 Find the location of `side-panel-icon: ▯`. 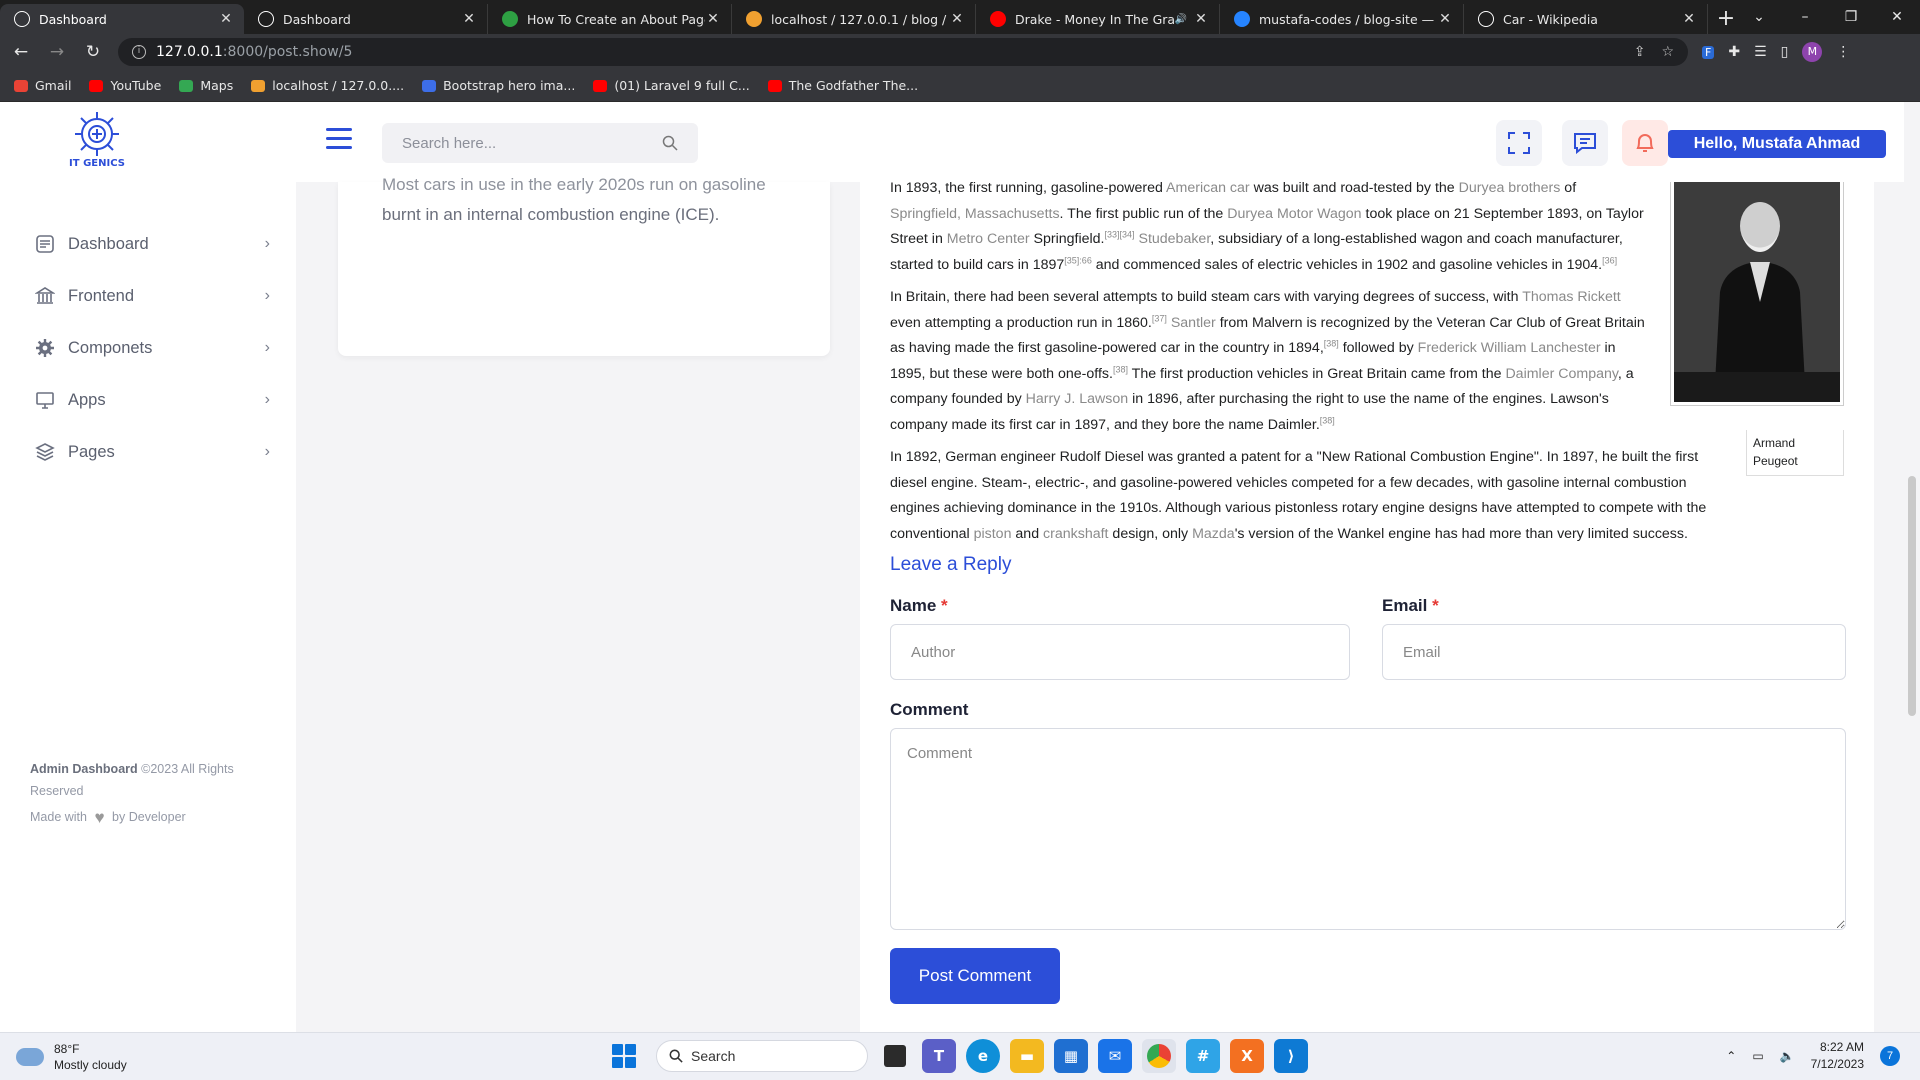

side-panel-icon: ▯ is located at coordinates (1785, 52).